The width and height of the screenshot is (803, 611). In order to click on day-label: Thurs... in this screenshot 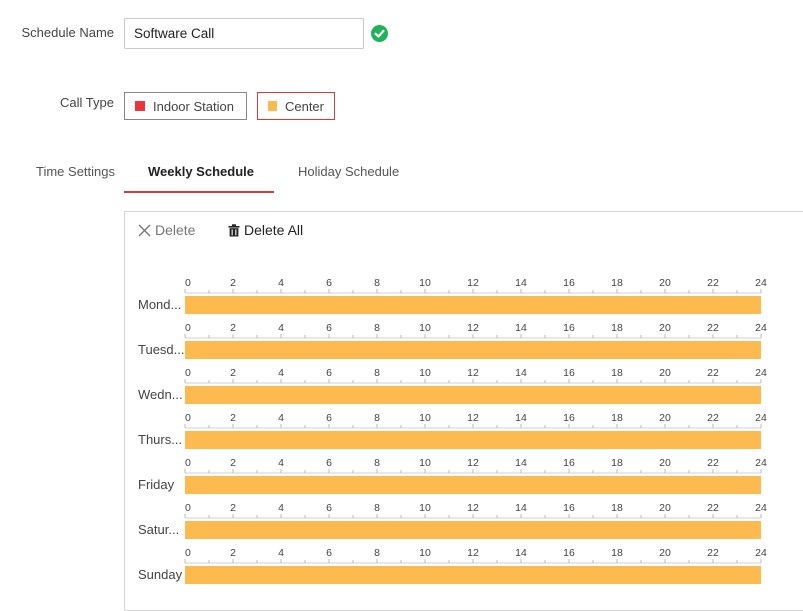, I will do `click(160, 439)`.